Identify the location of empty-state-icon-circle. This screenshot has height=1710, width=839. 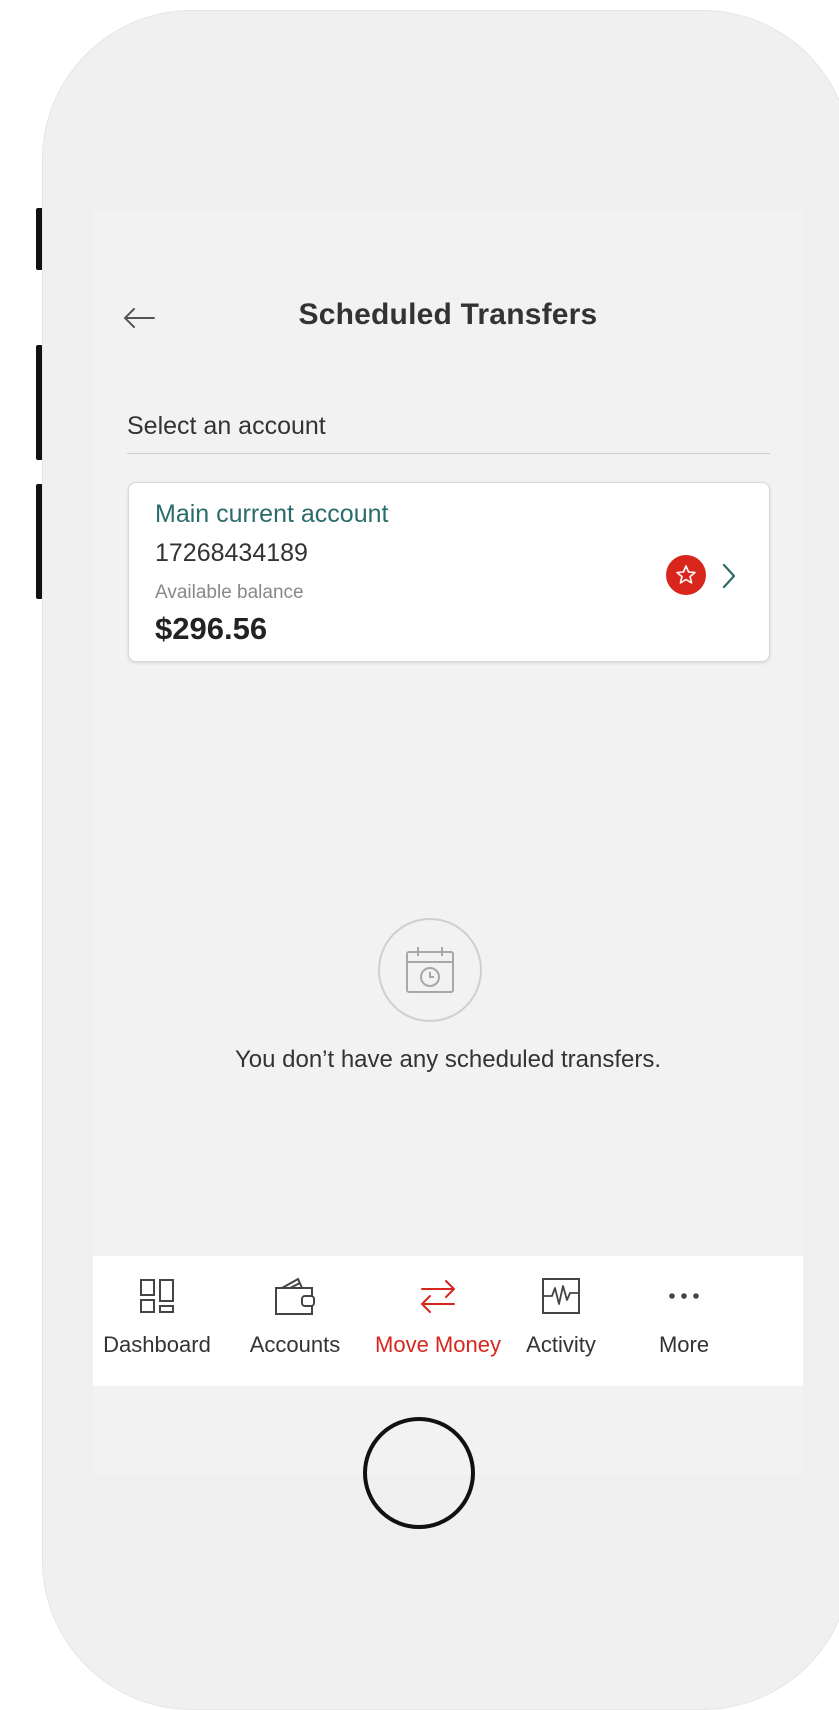
(430, 970).